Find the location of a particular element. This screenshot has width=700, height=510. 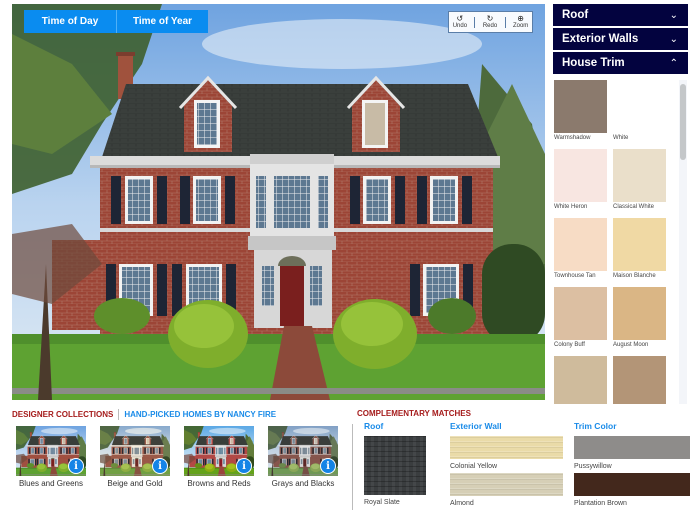

match-swatch-wall: Colonial Yellow is located at coordinates (506, 453).